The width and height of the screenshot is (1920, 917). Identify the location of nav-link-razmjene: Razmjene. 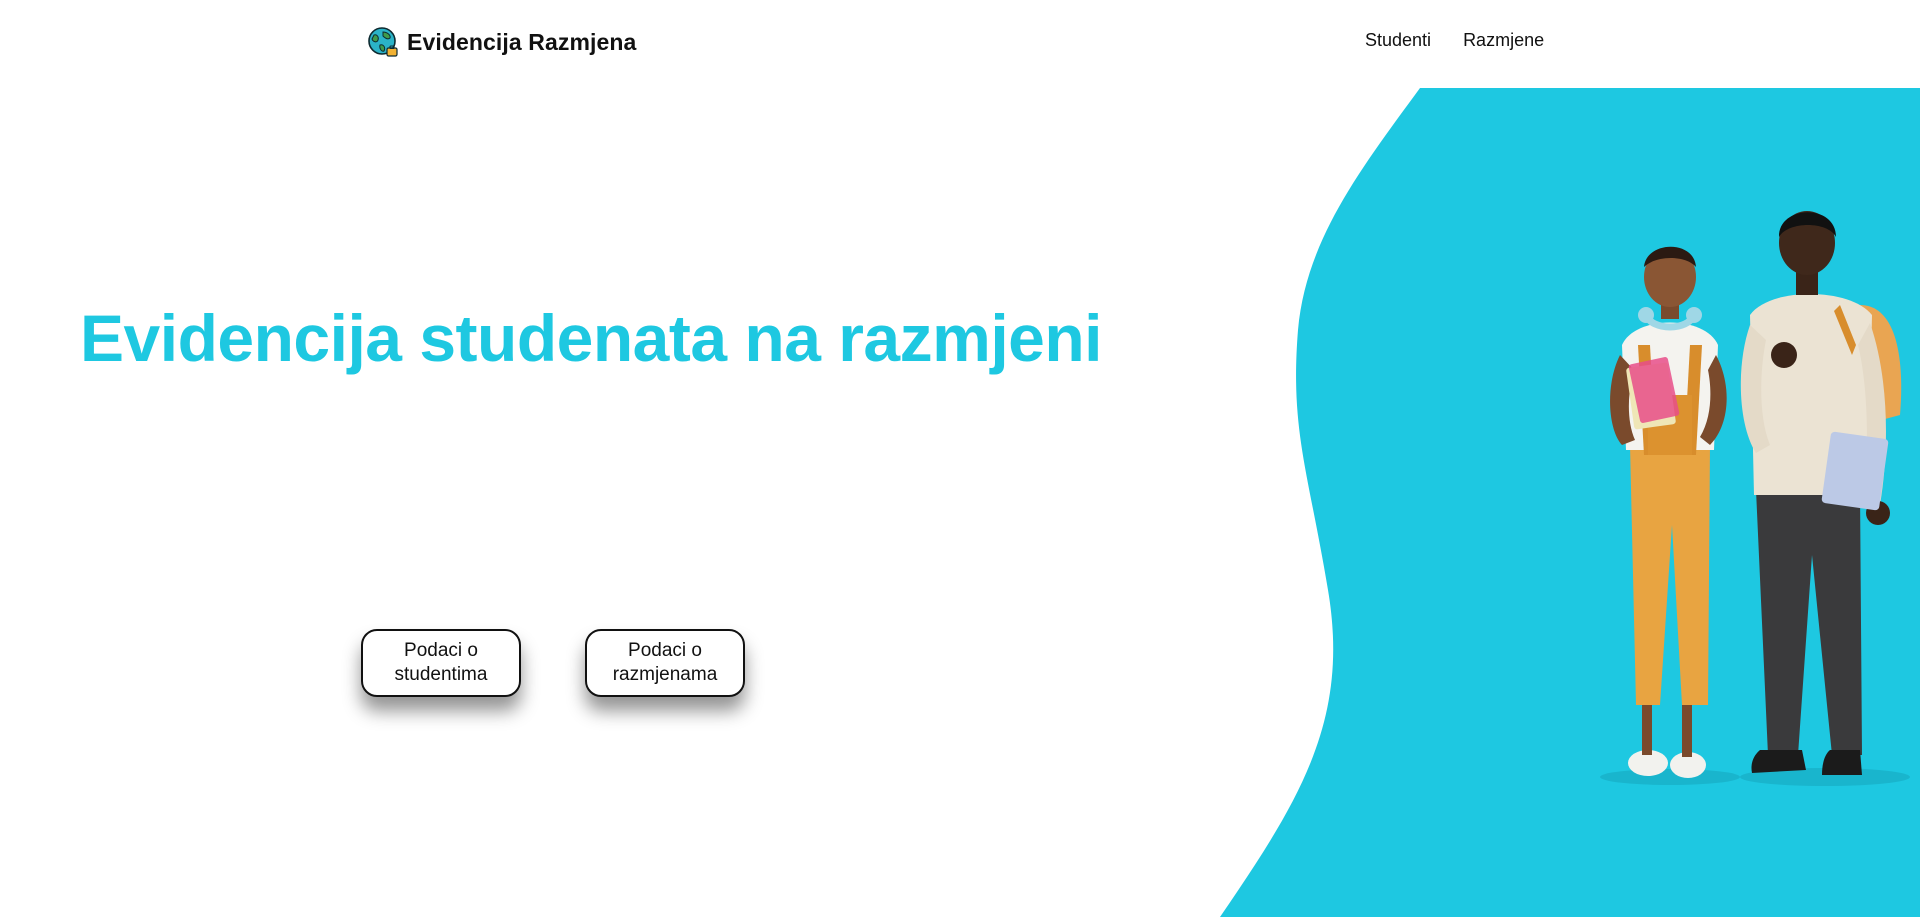
(1503, 40).